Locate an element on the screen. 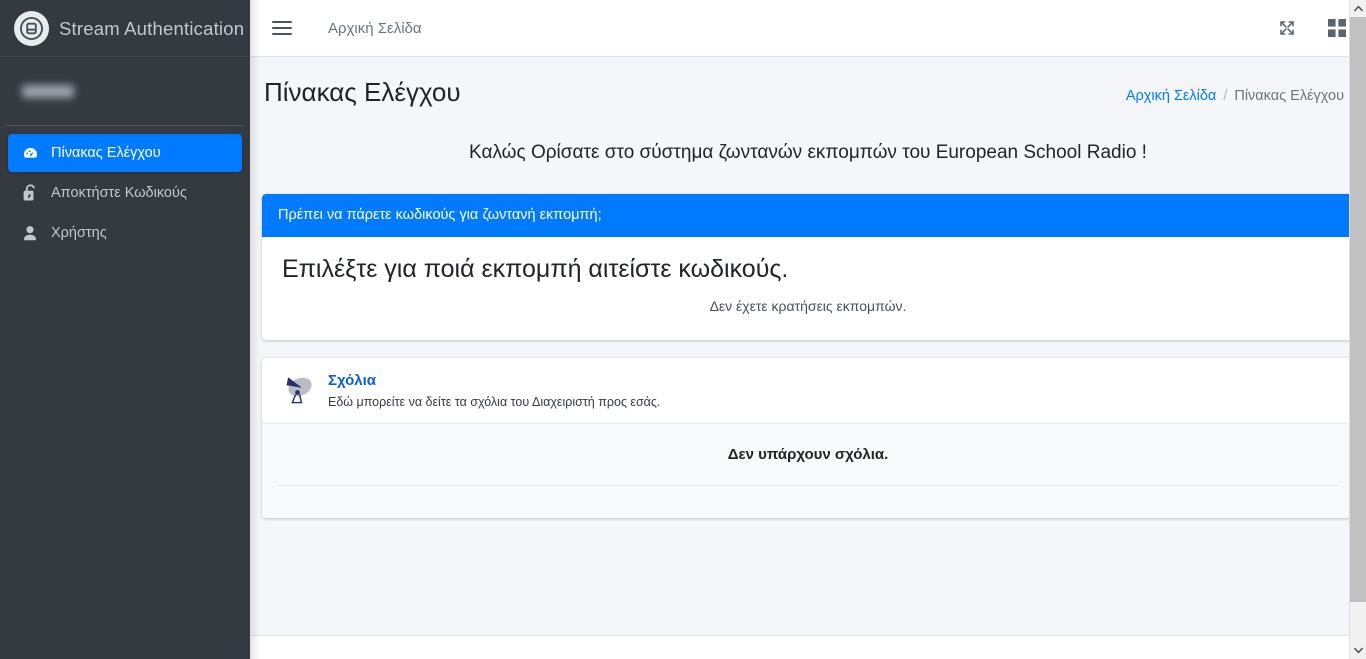 The height and width of the screenshot is (659, 1366). hamburger-icon is located at coordinates (283, 28).